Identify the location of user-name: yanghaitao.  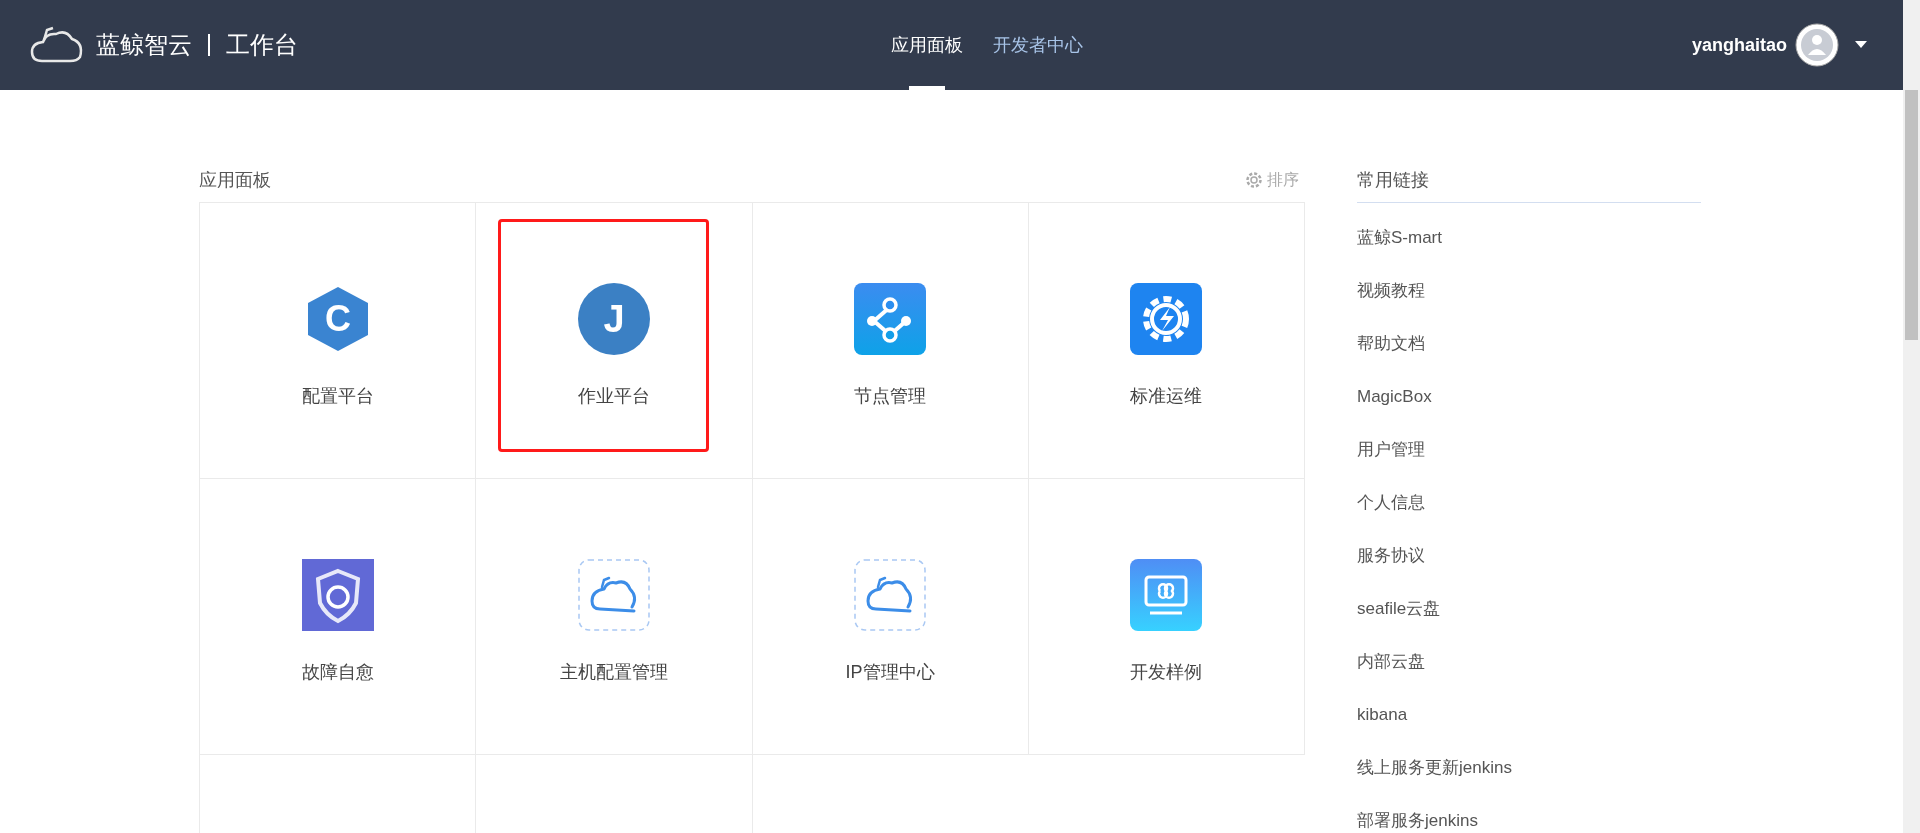
(1739, 45).